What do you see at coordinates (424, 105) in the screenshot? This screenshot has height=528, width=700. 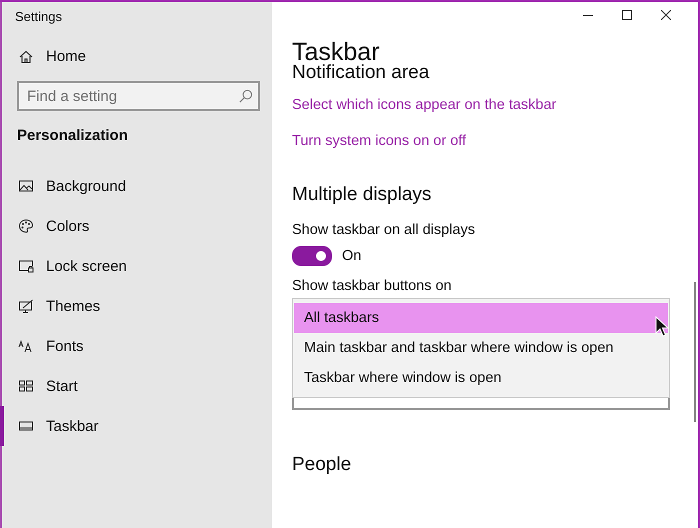 I see `settings-link: Select which icons appear on the taskbar` at bounding box center [424, 105].